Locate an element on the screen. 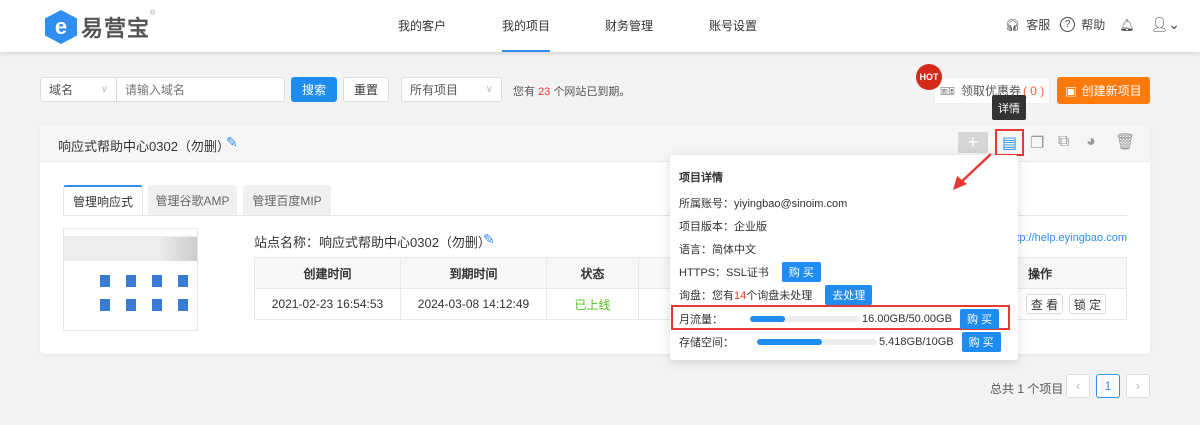 The width and height of the screenshot is (1200, 425). expired-count: 23 is located at coordinates (544, 92).